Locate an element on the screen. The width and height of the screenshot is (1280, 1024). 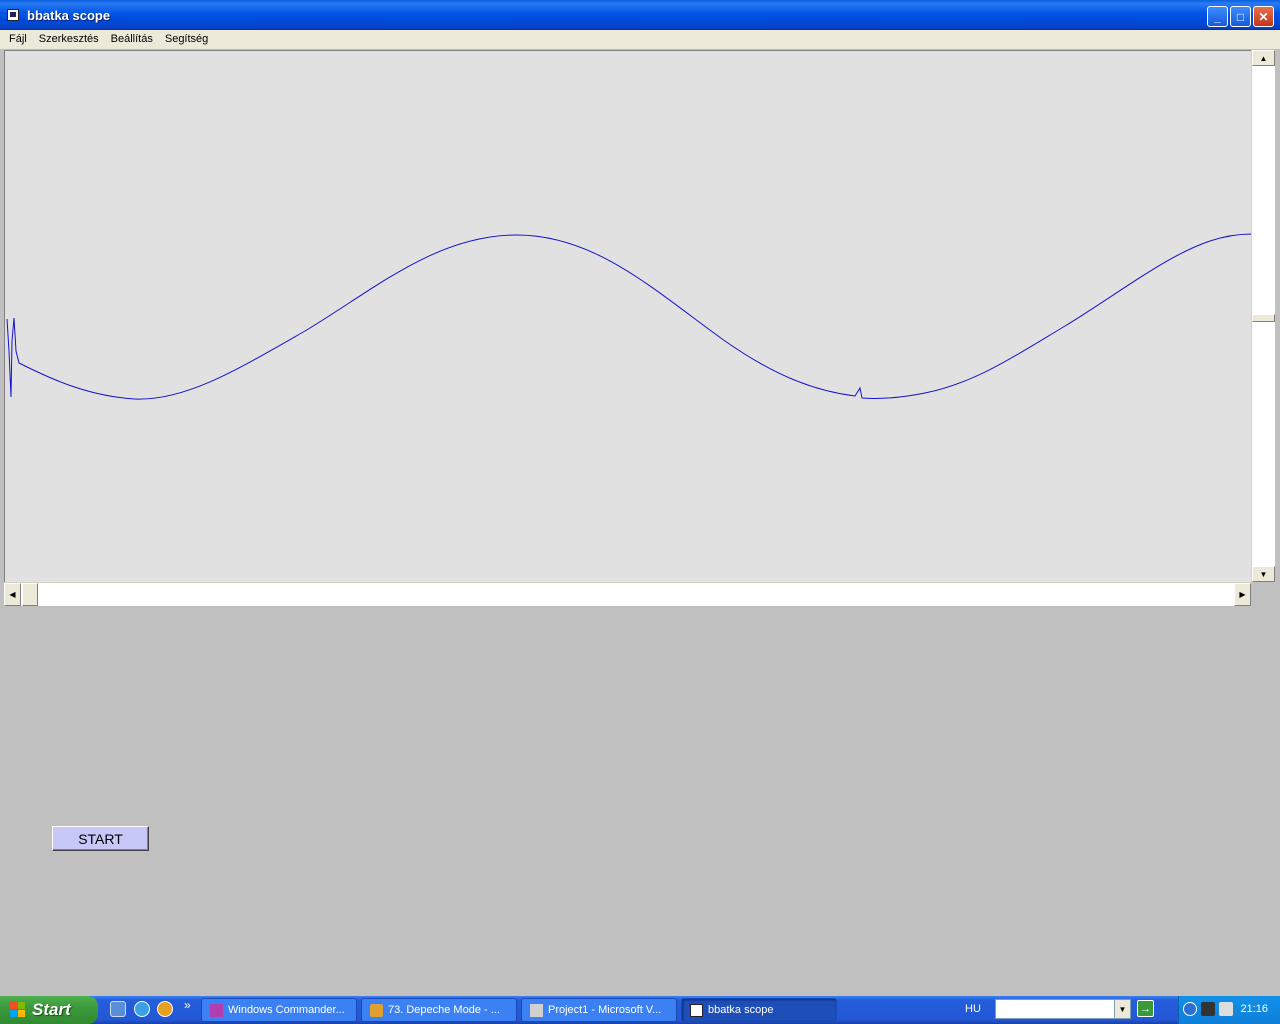
language-indicator: HU is located at coordinates (973, 1009).